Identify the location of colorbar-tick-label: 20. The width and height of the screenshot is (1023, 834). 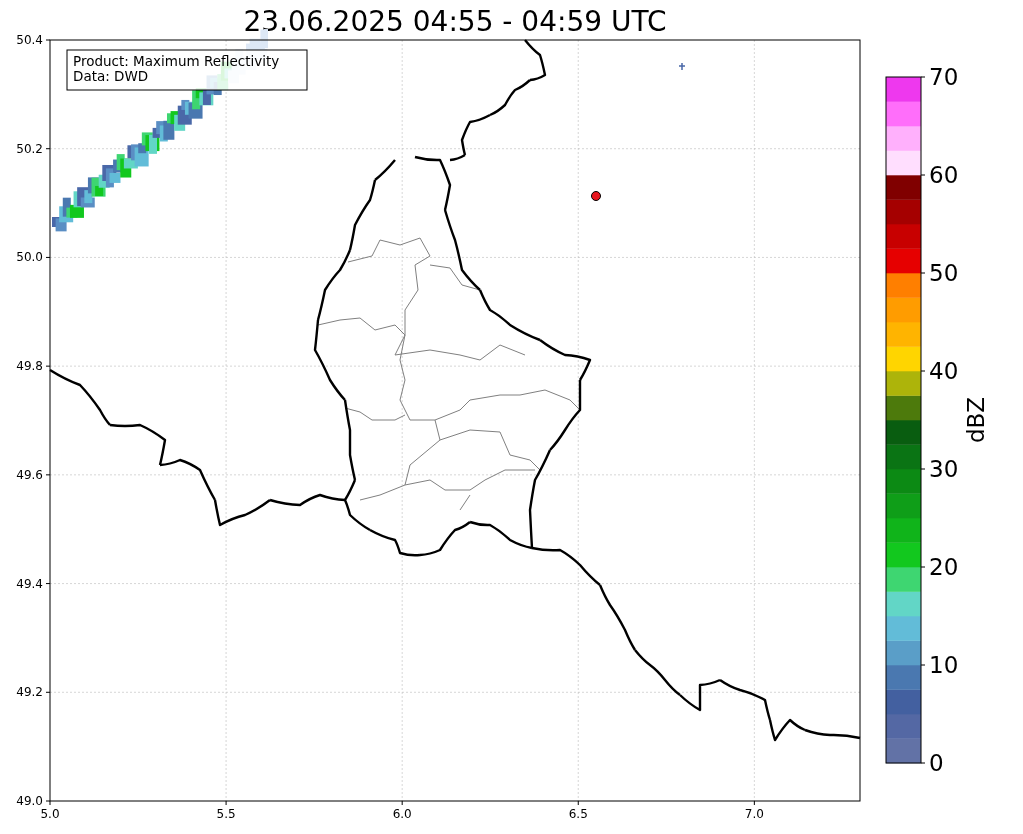
(944, 567).